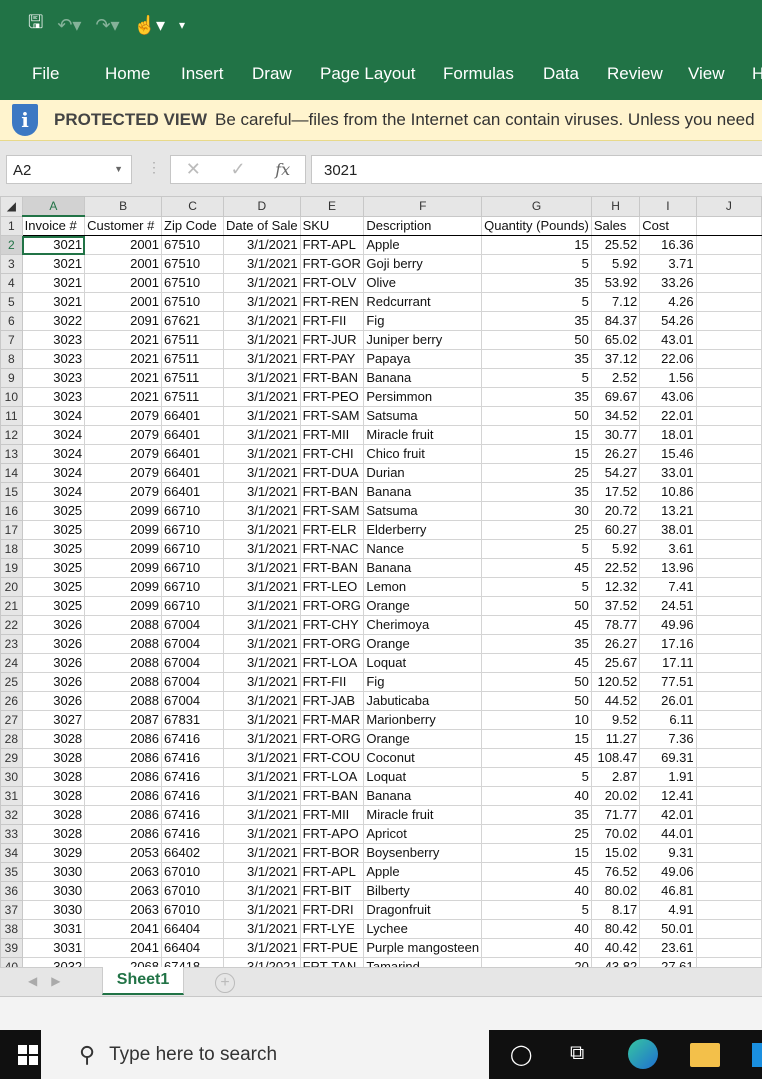 The height and width of the screenshot is (1079, 762). What do you see at coordinates (728, 245) in the screenshot?
I see `cell-j2` at bounding box center [728, 245].